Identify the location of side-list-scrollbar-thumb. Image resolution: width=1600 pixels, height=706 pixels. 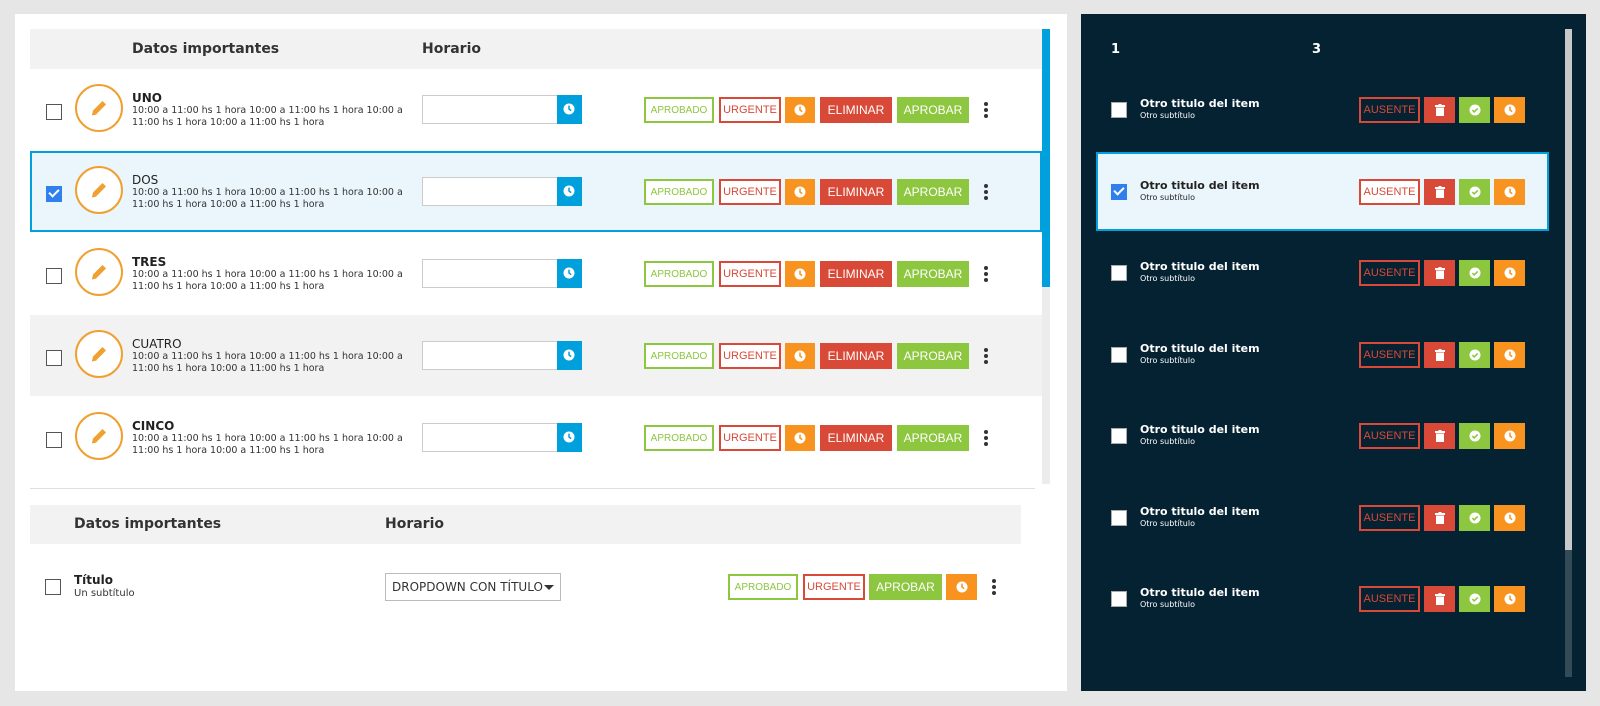
(1568, 289).